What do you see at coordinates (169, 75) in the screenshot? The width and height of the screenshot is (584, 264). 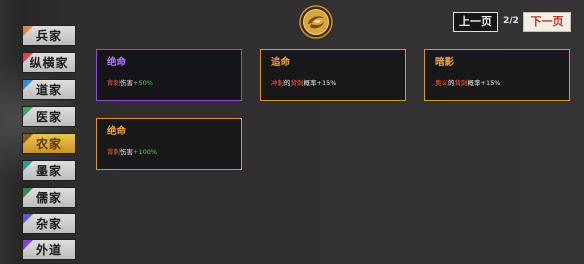 I see `talent-card: 绝命 背刺伤害+50%` at bounding box center [169, 75].